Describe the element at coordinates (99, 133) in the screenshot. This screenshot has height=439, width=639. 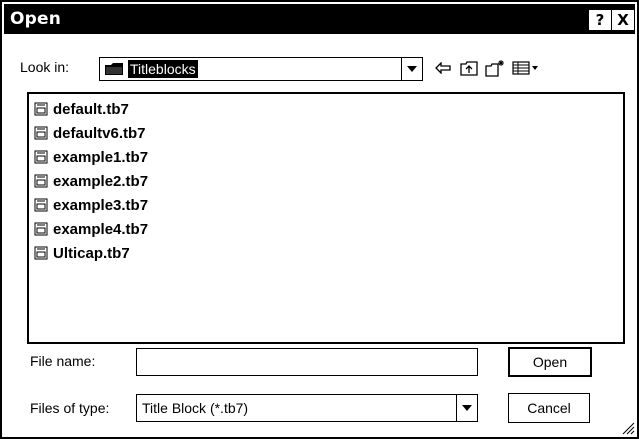
I see `file-name: defaultv6.tb7` at that location.